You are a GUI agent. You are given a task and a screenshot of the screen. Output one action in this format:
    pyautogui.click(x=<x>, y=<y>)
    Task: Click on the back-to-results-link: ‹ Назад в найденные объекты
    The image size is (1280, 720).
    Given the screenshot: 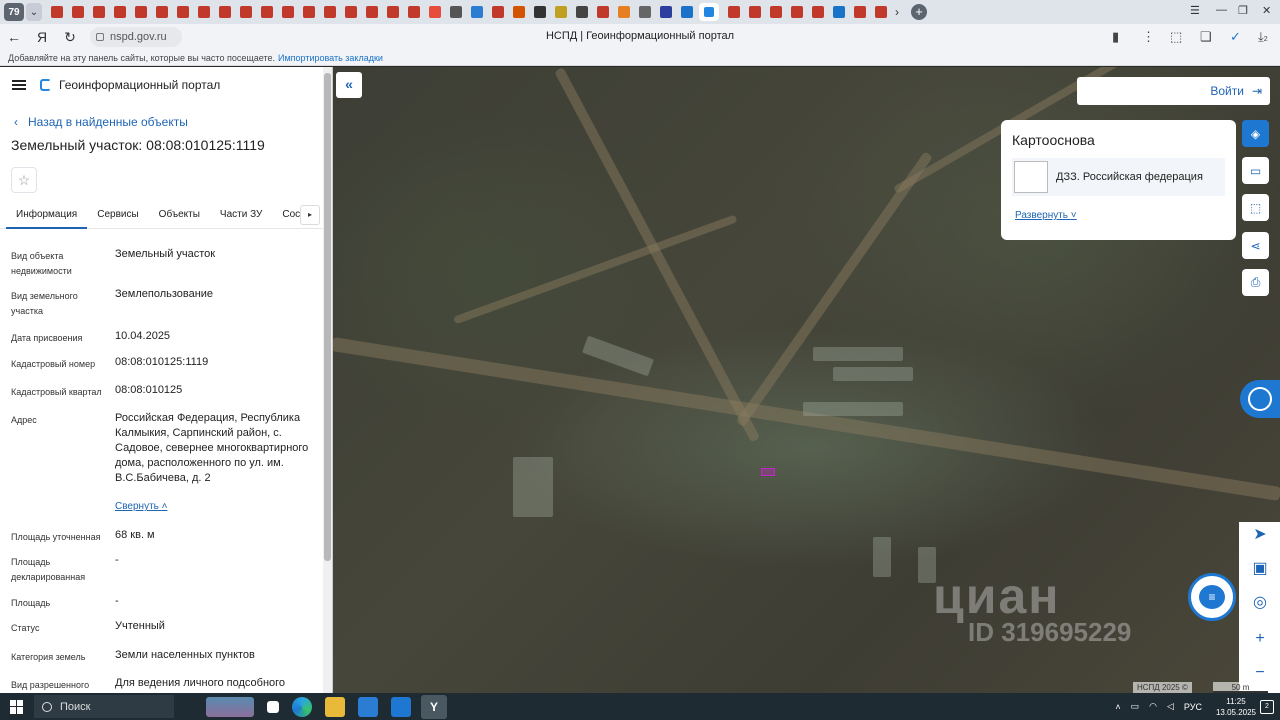 What is the action you would take?
    pyautogui.click(x=166, y=122)
    